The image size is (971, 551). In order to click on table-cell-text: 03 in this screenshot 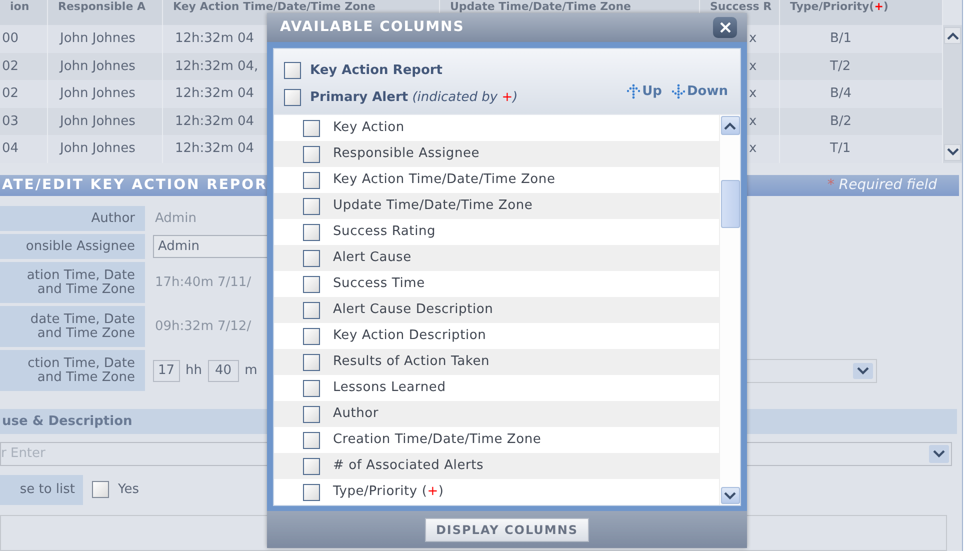, I will do `click(10, 121)`.